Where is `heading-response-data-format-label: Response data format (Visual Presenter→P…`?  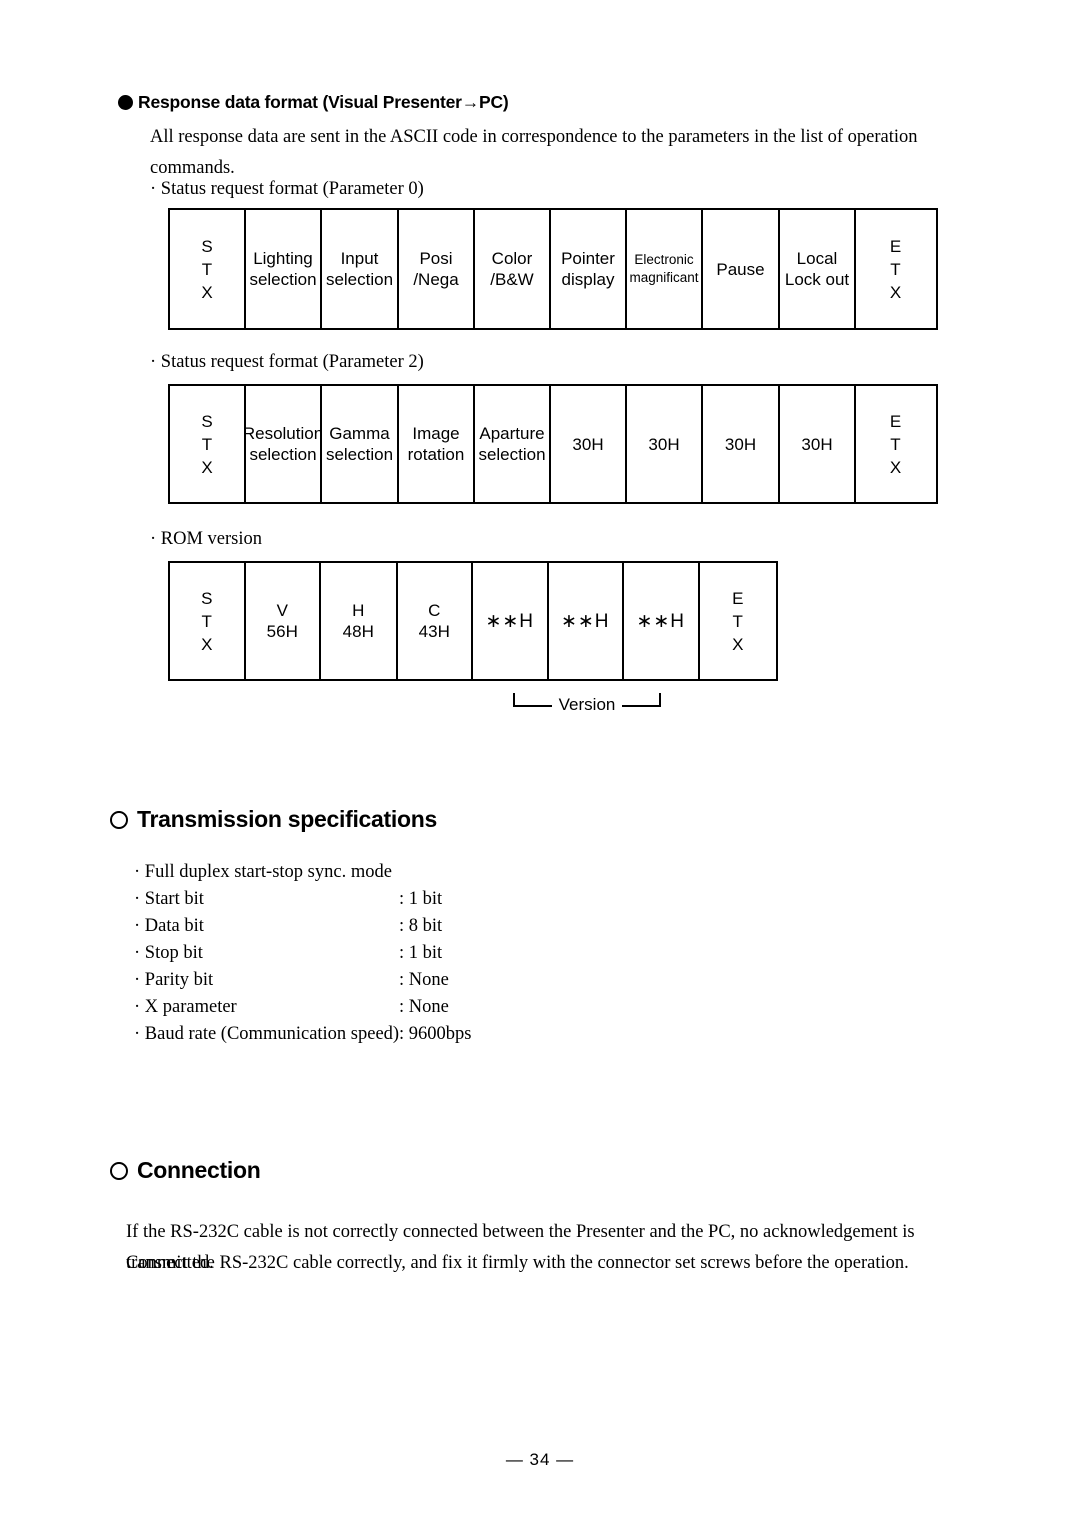 heading-response-data-format-label: Response data format (Visual Presenter→P… is located at coordinates (323, 102).